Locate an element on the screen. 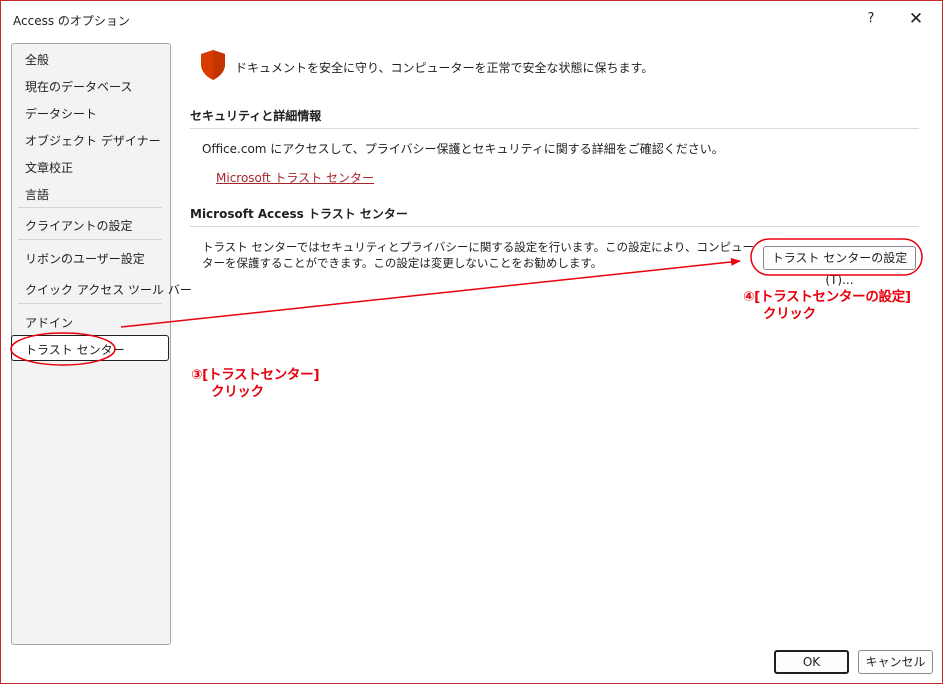  sidebar-item-addins: アドイン is located at coordinates (49, 322).